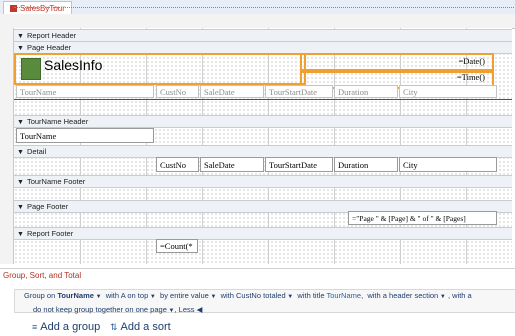  I want to click on less-link: Less, so click(187, 309).